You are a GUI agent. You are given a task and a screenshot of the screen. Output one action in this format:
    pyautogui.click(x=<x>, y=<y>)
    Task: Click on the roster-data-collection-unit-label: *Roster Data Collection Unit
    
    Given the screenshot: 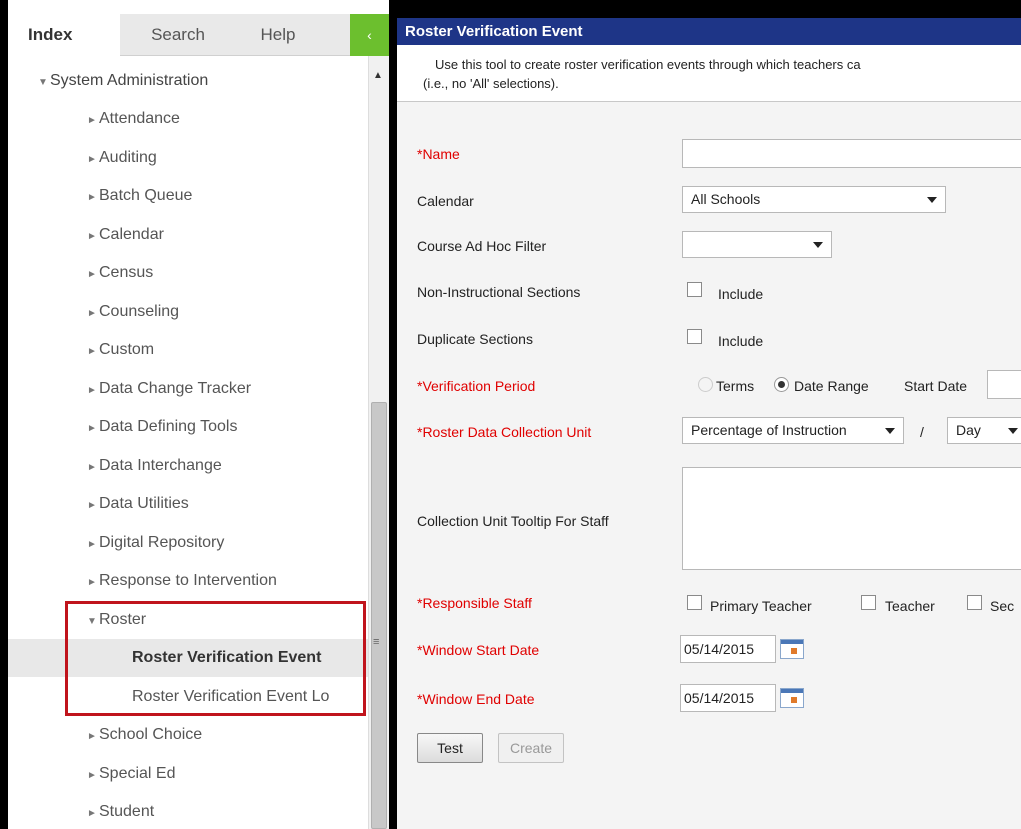 What is the action you would take?
    pyautogui.click(x=504, y=432)
    